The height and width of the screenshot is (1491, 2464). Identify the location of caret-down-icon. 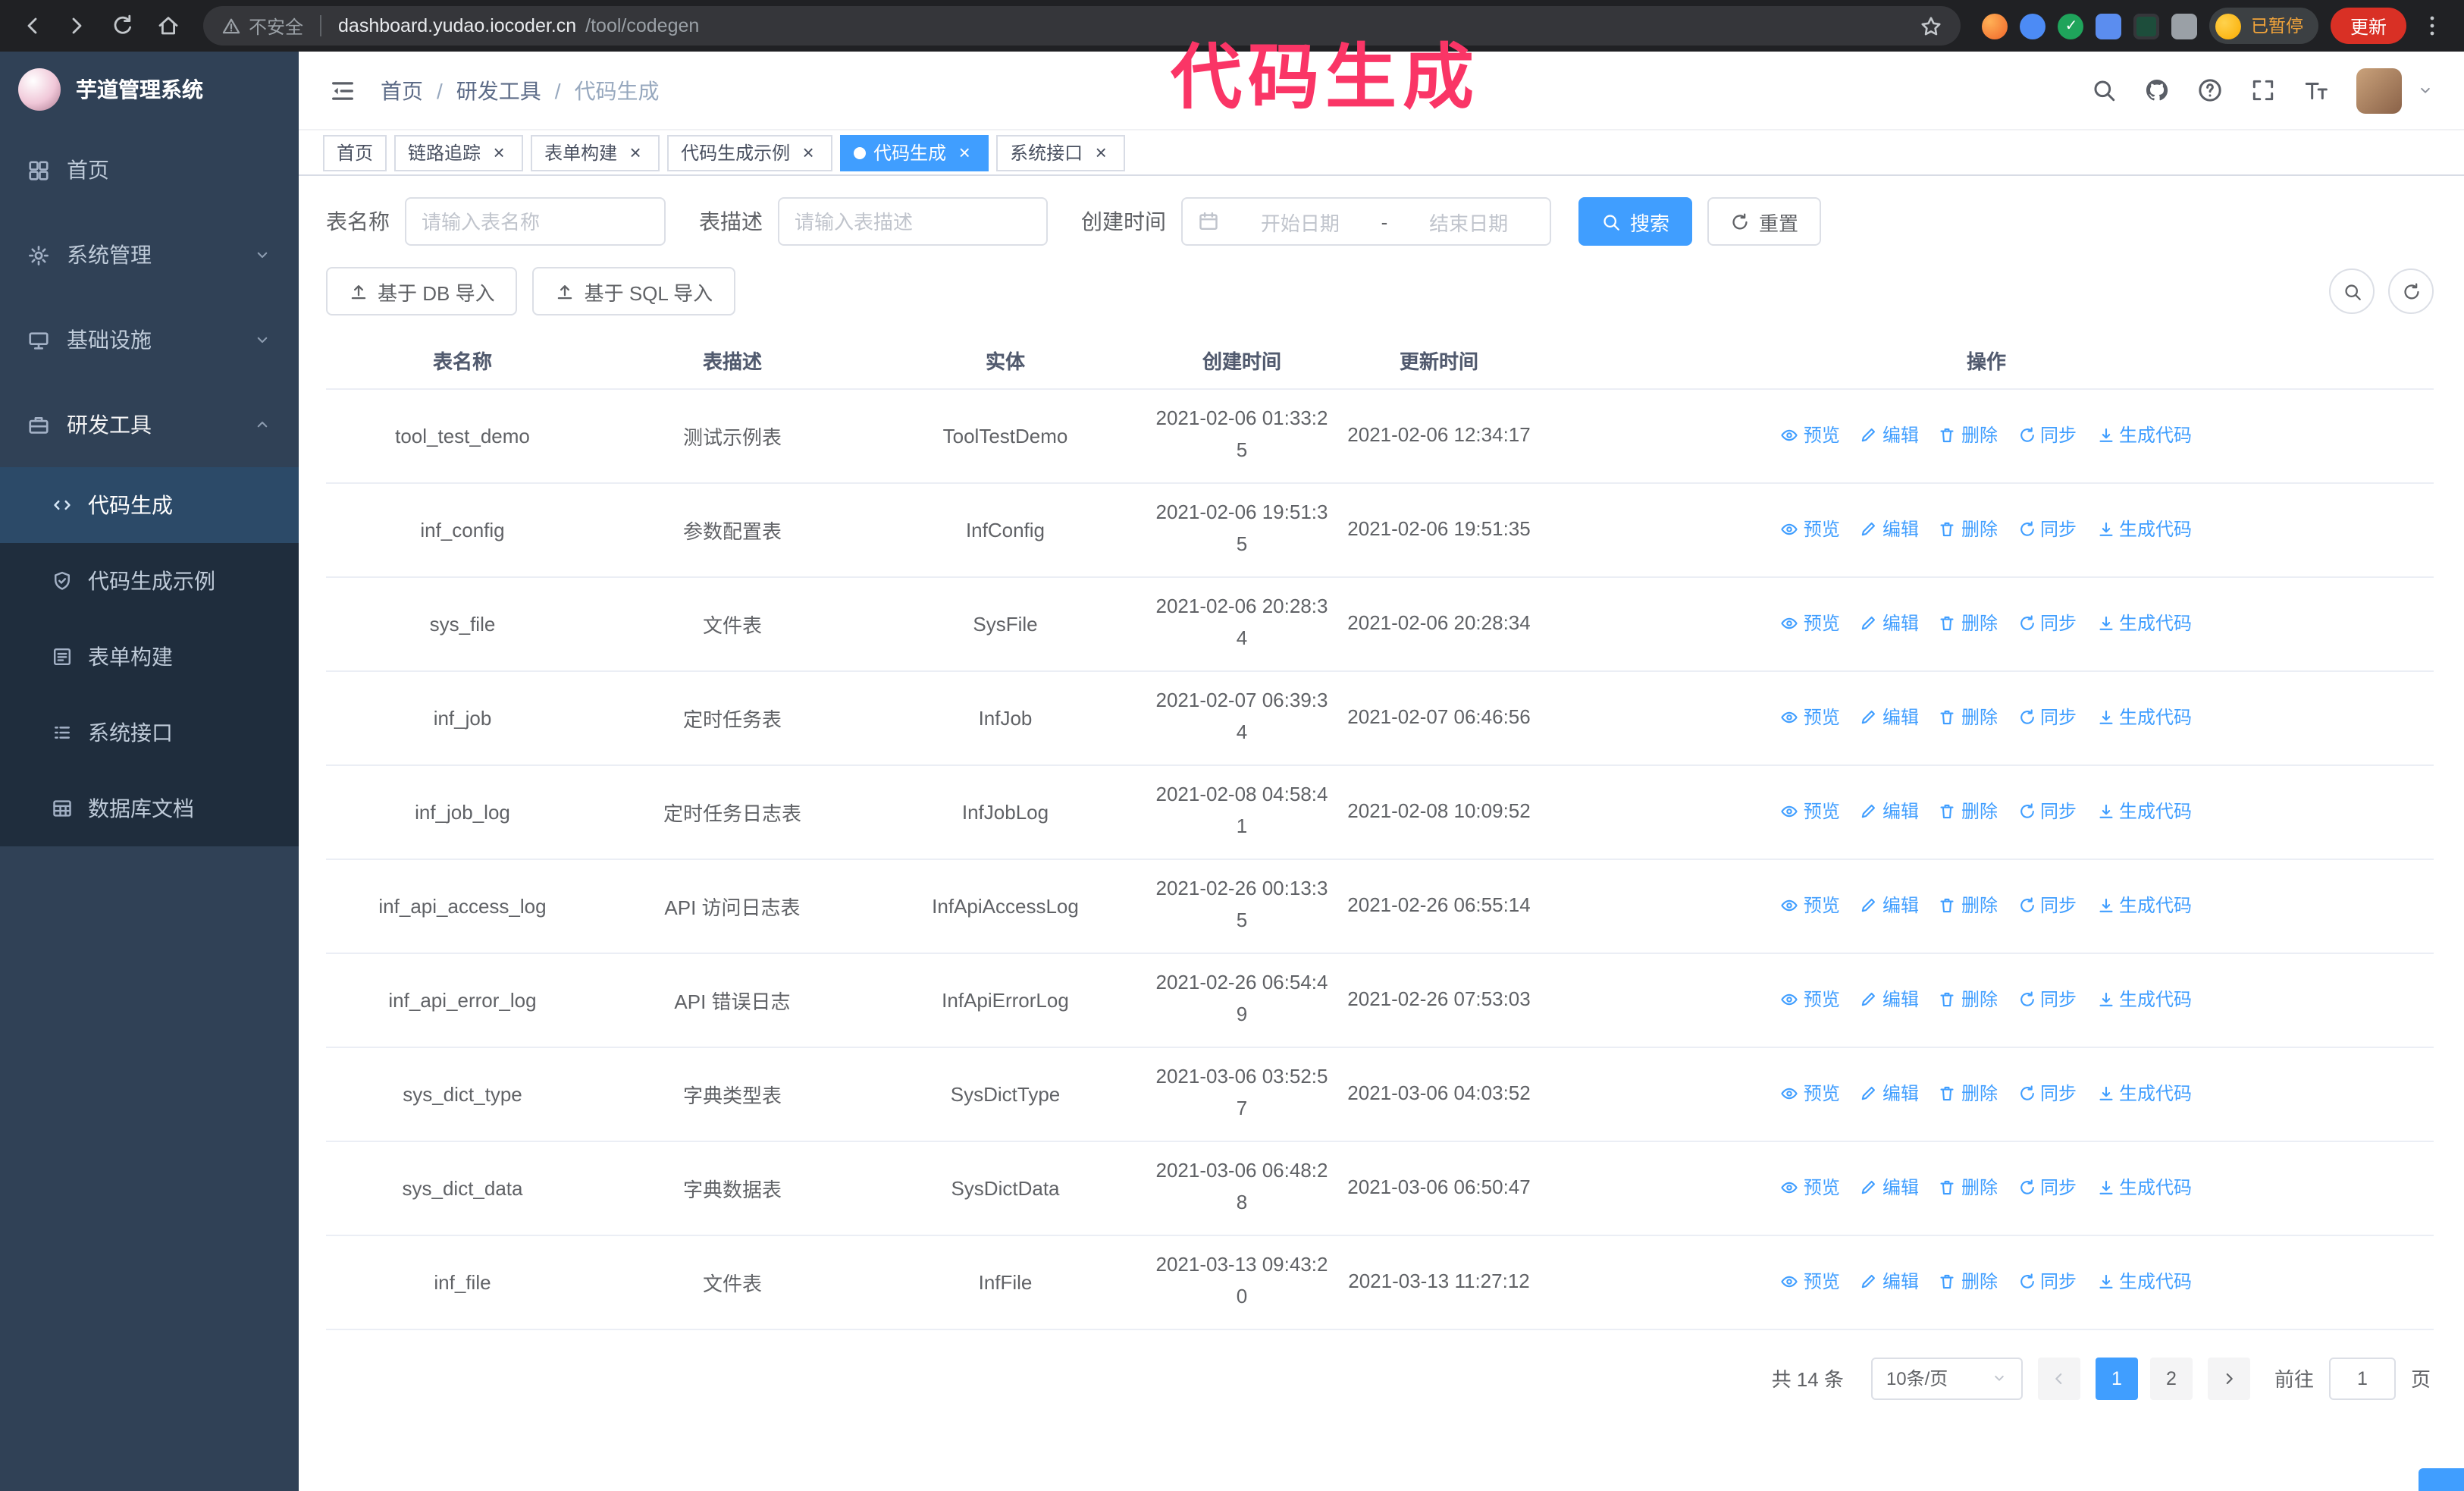
(2425, 90).